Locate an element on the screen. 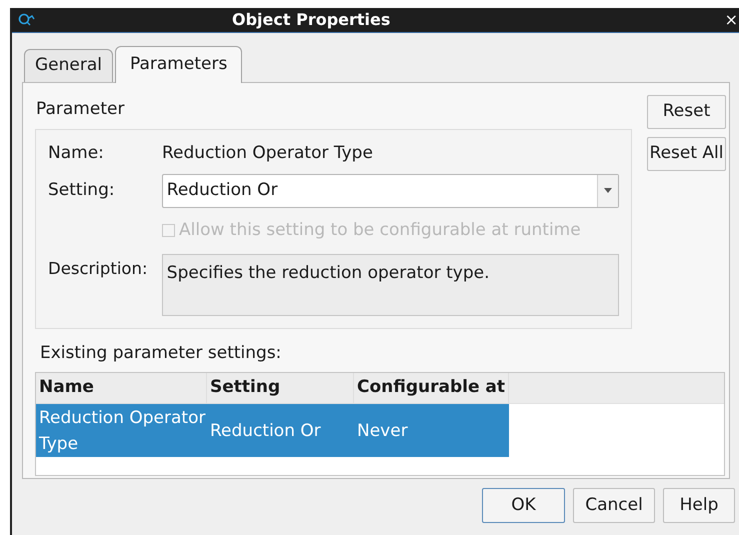  close-button: × is located at coordinates (731, 20).